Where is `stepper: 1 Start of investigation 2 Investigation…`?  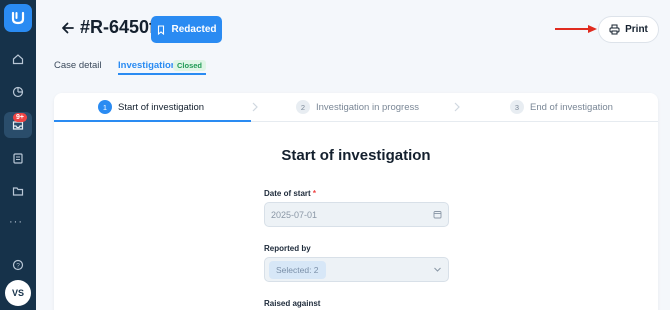
stepper: 1 Start of investigation 2 Investigation… is located at coordinates (356, 107).